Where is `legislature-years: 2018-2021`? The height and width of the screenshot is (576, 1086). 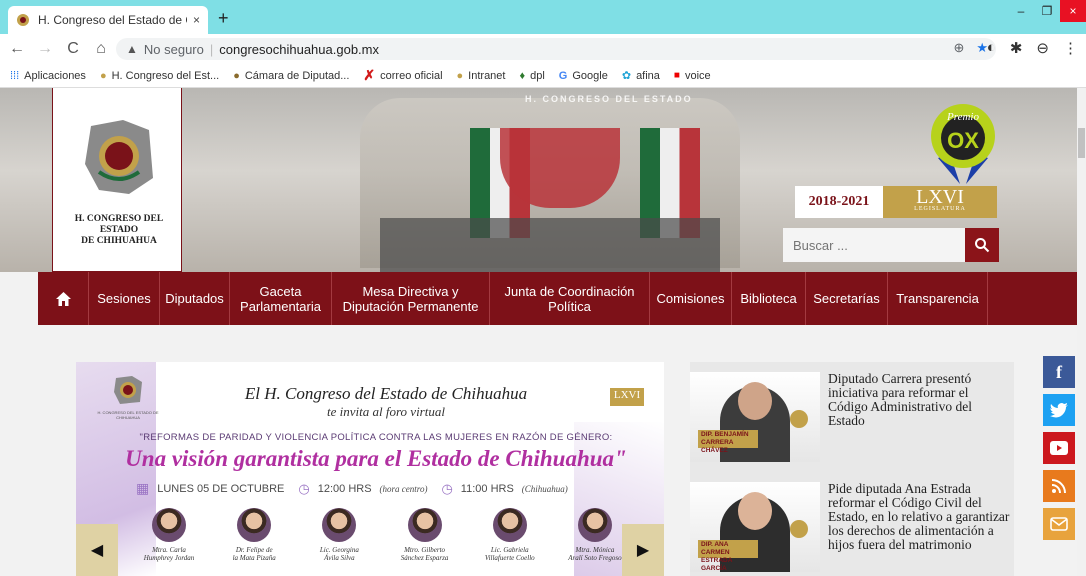
legislature-years: 2018-2021 is located at coordinates (839, 202).